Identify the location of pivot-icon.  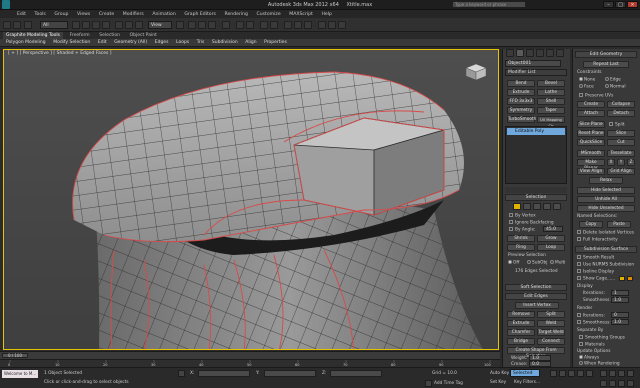
(180, 25).